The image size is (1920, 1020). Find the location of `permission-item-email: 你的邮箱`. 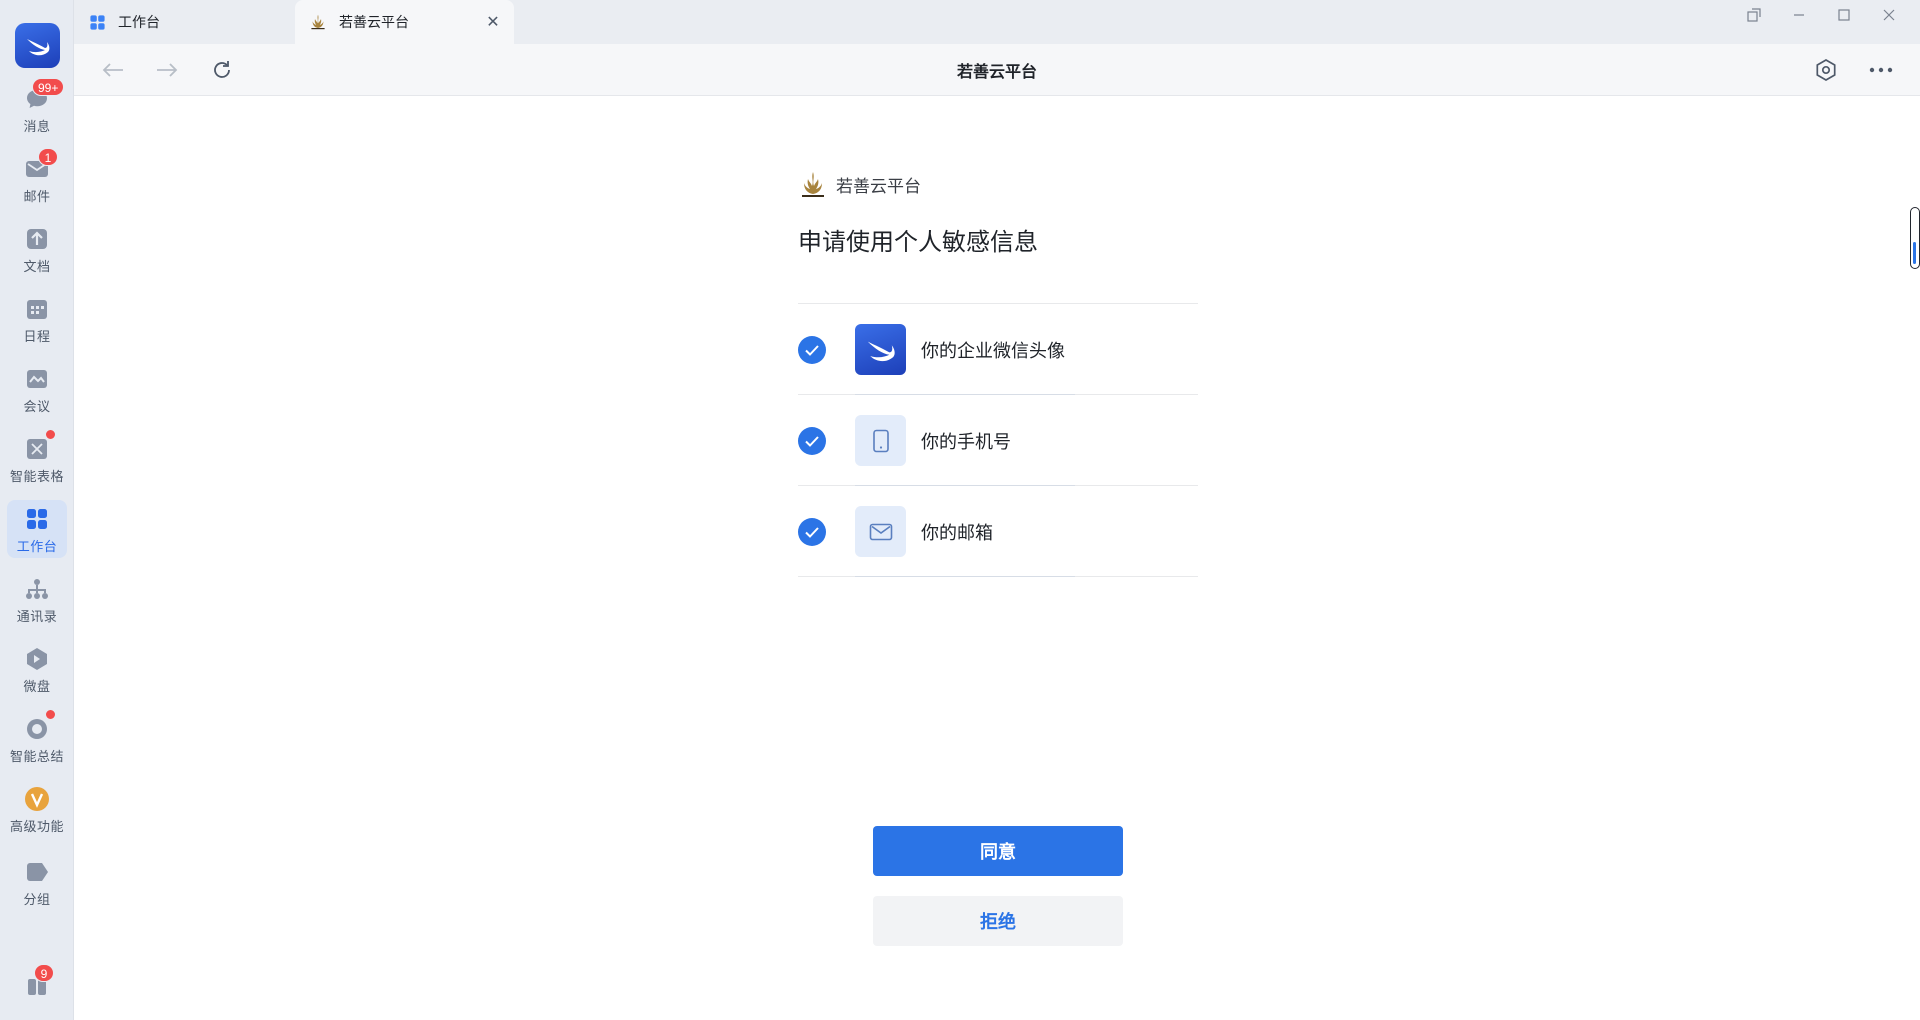

permission-item-email: 你的邮箱 is located at coordinates (998, 531).